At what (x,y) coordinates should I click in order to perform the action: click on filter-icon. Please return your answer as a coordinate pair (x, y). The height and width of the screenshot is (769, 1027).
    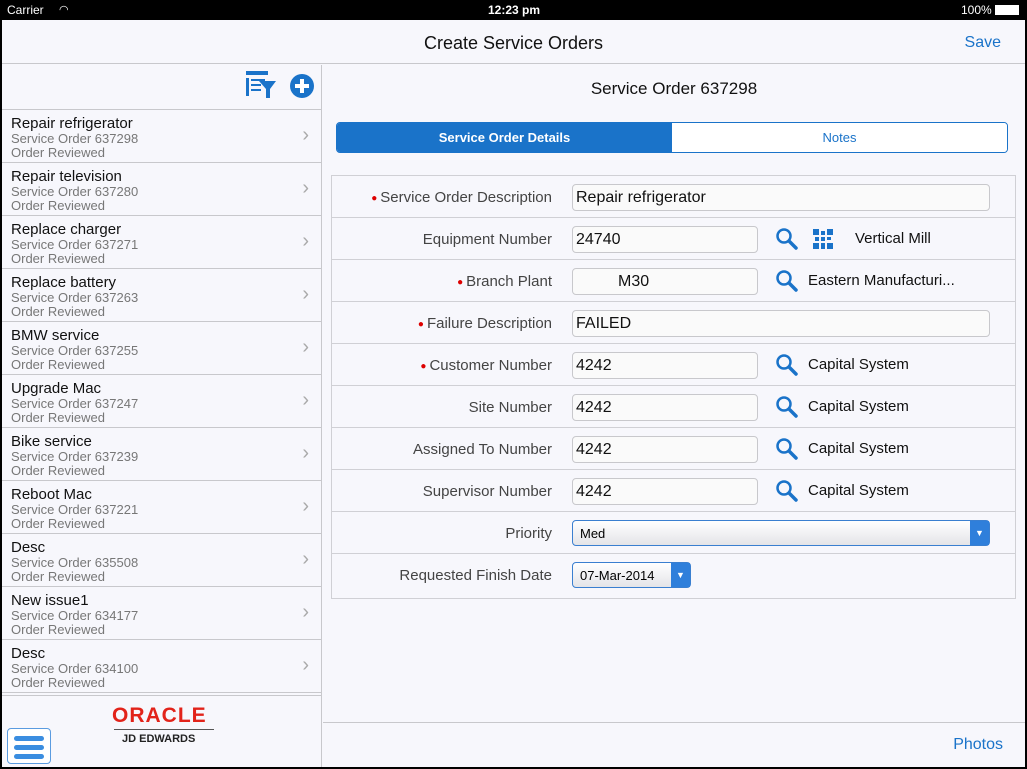
    Looking at the image, I should click on (261, 85).